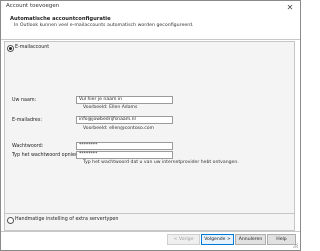  I want to click on password-label: Wachtwoord:, so click(28, 146).